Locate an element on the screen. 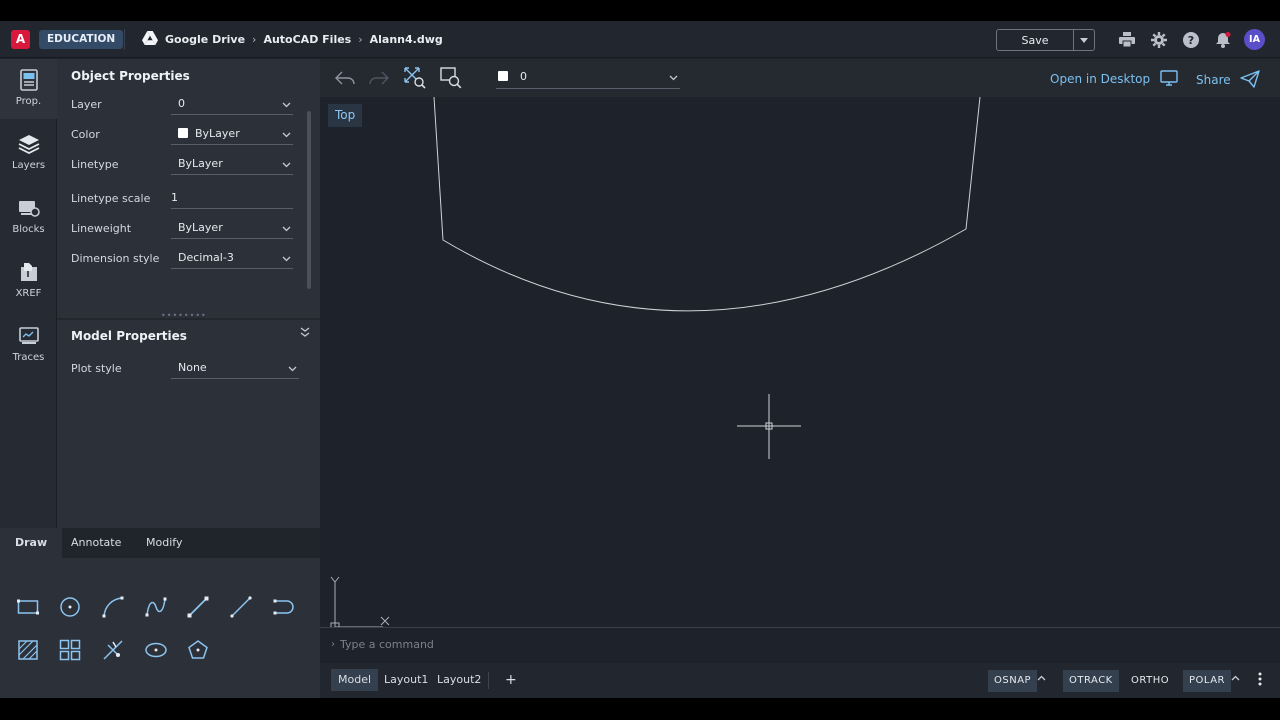 Image resolution: width=1280 pixels, height=720 pixels. tab-layout2: Layout2 is located at coordinates (459, 680).